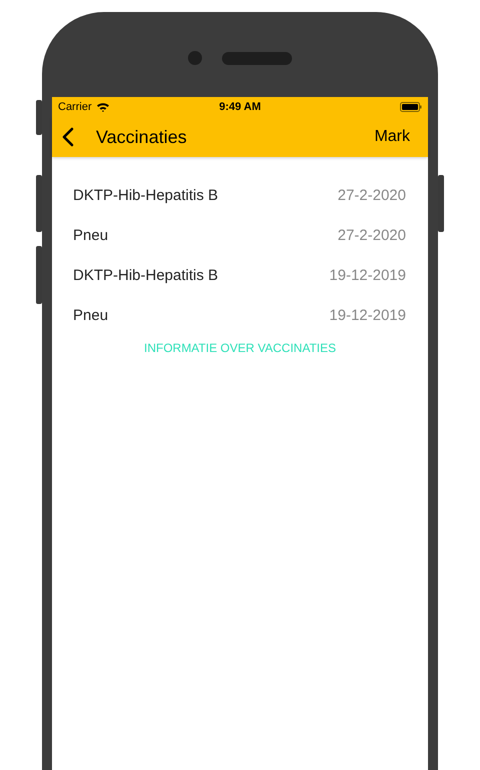  What do you see at coordinates (141, 137) in the screenshot?
I see `screen-title: Vaccinaties` at bounding box center [141, 137].